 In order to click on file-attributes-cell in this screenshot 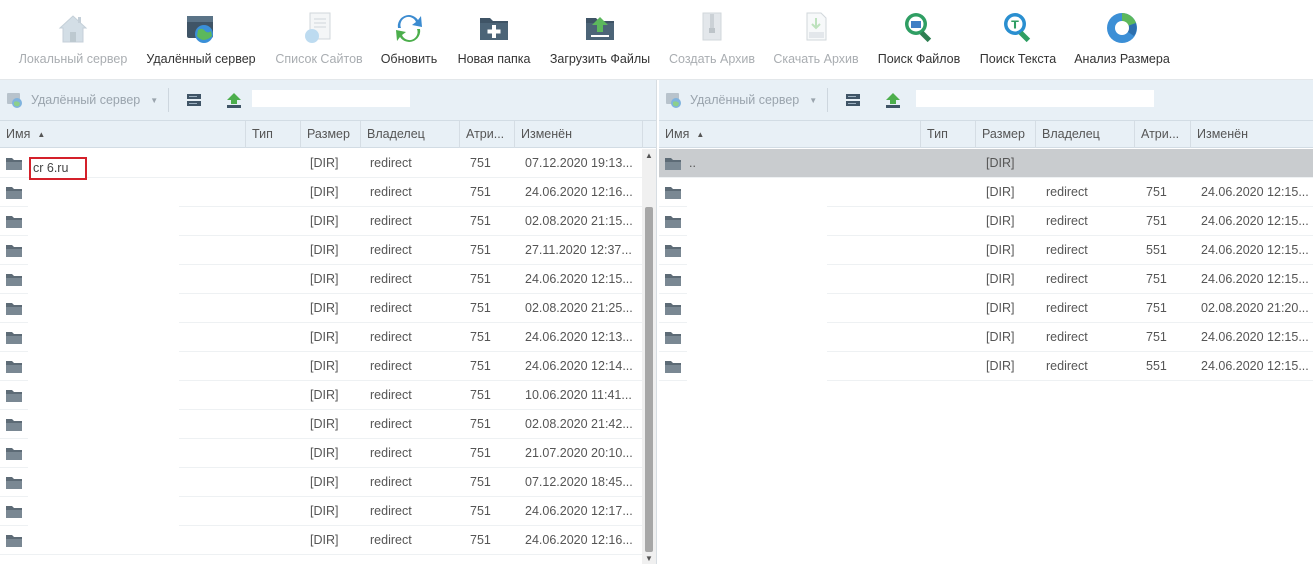, I will do `click(1171, 163)`.